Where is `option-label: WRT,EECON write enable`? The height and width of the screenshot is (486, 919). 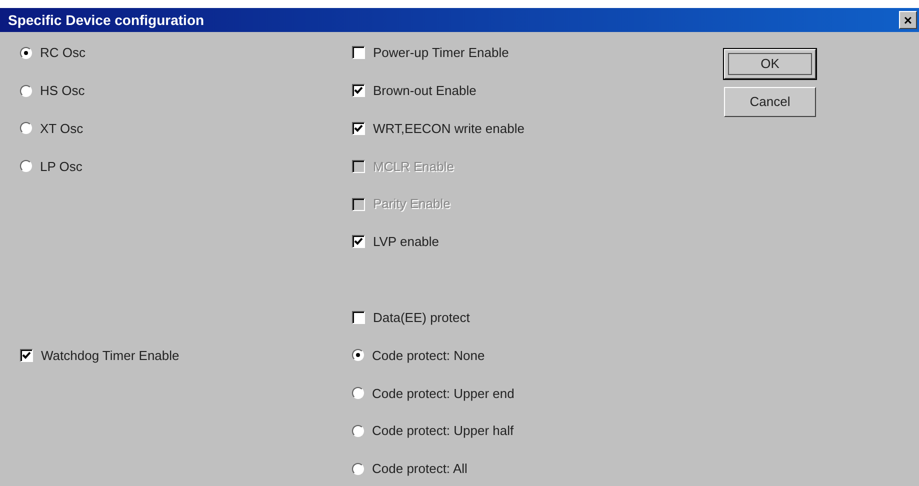 option-label: WRT,EECON write enable is located at coordinates (448, 129).